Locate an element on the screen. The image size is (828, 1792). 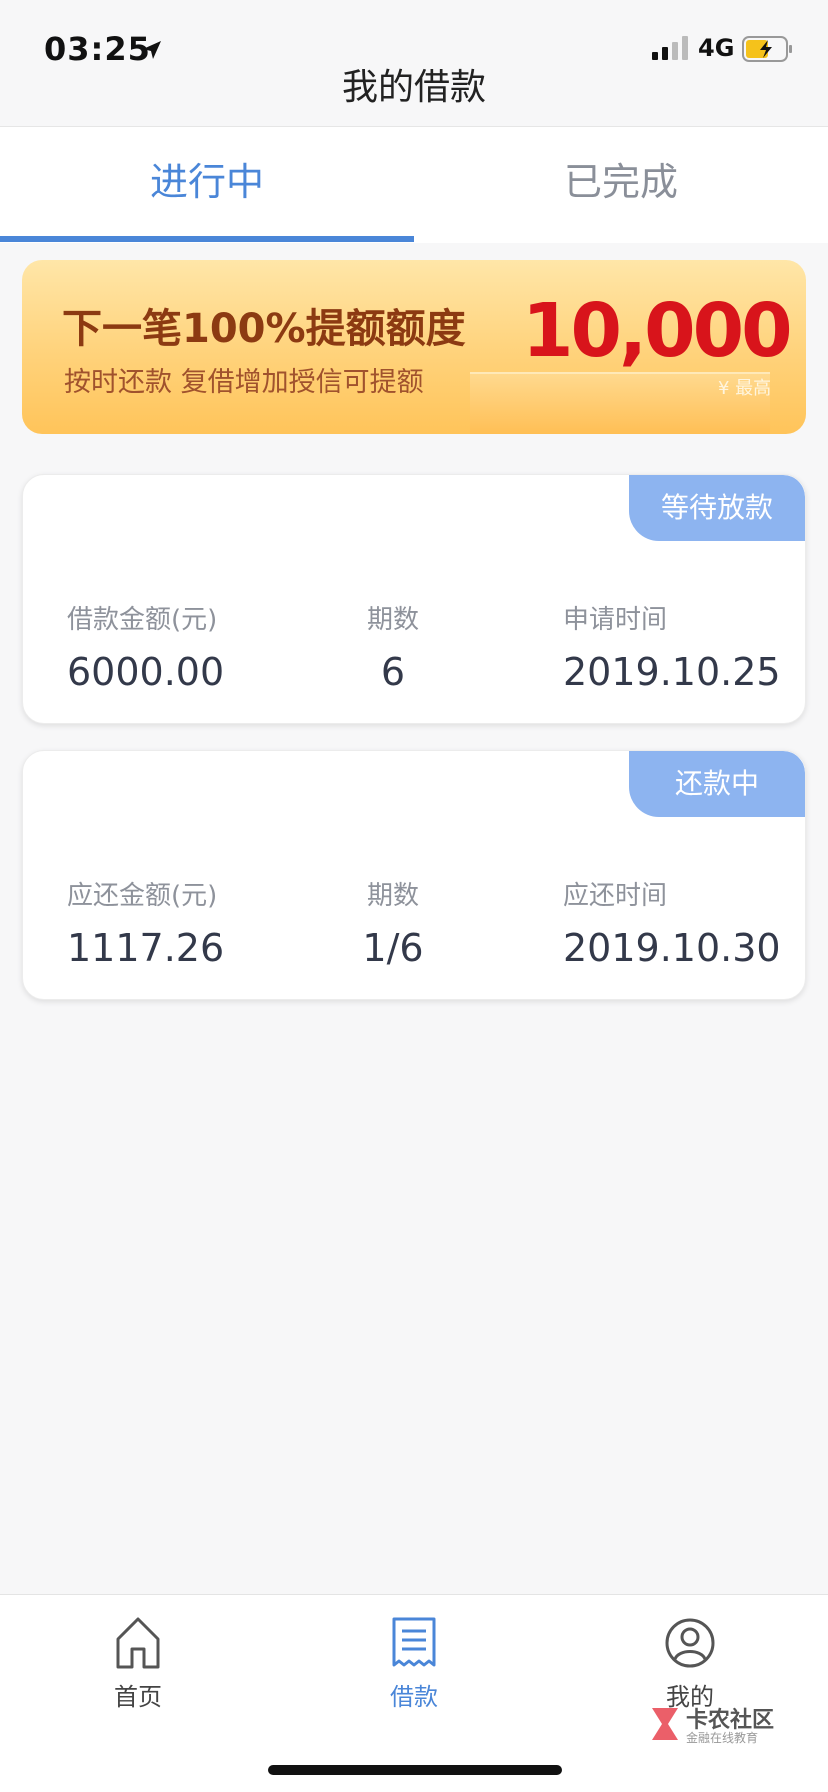
nav-label-loans: 借款 is located at coordinates (414, 1697).